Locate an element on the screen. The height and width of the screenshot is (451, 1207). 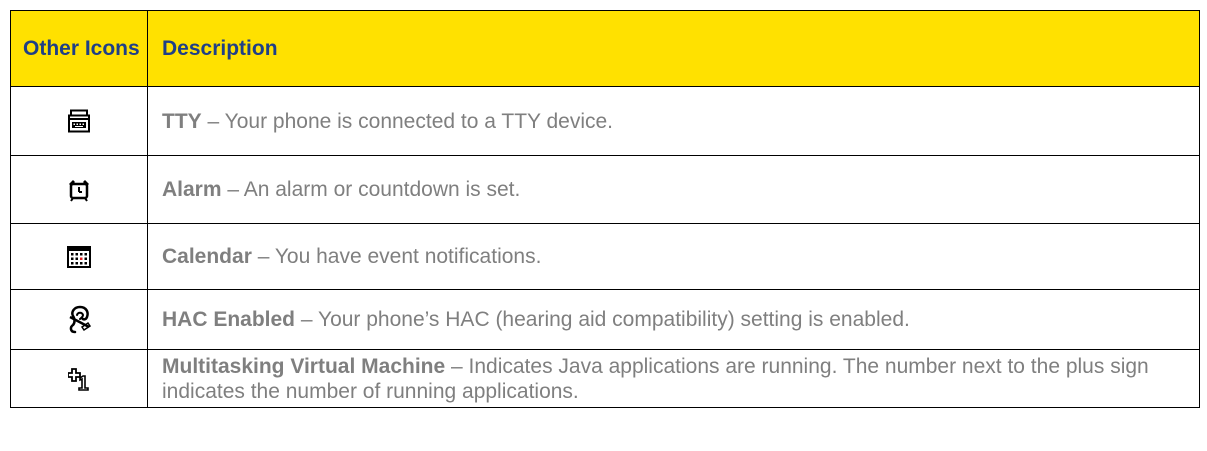
term-calendar: Calendar is located at coordinates (207, 256).